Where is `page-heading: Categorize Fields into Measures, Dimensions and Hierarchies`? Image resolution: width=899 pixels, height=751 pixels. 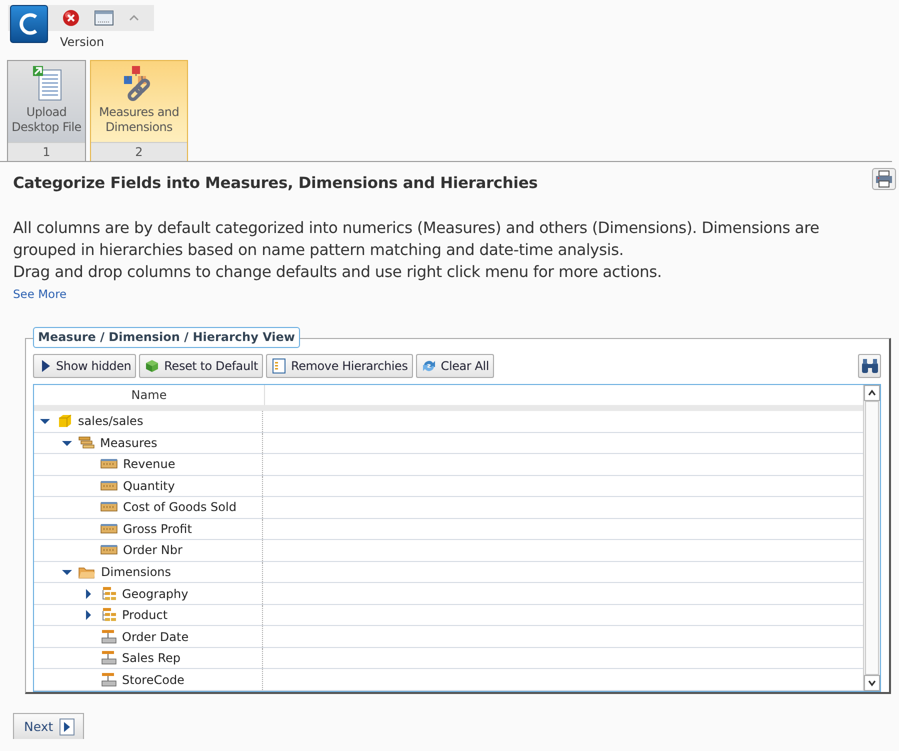
page-heading: Categorize Fields into Measures, Dimensions and Hierarchies is located at coordinates (275, 183).